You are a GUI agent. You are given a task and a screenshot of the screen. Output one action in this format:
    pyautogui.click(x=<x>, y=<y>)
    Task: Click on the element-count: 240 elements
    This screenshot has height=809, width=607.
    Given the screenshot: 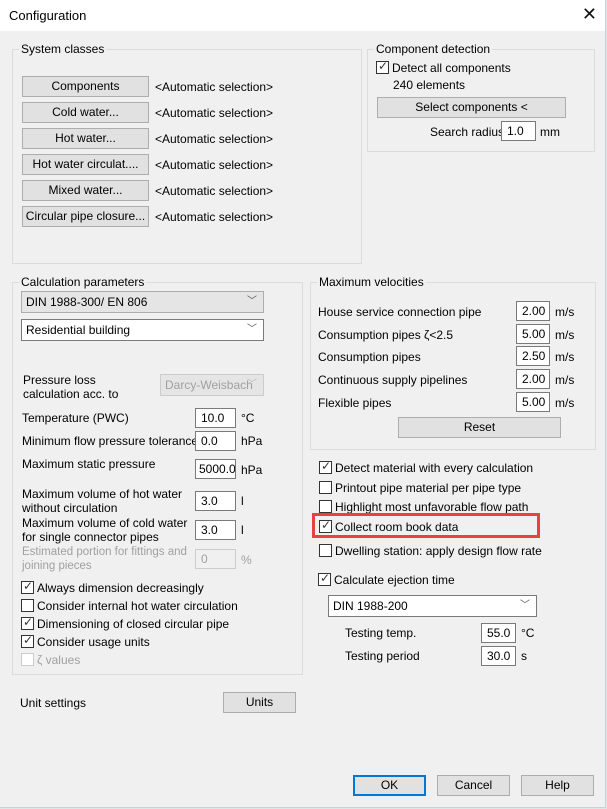 What is the action you would take?
    pyautogui.click(x=429, y=85)
    